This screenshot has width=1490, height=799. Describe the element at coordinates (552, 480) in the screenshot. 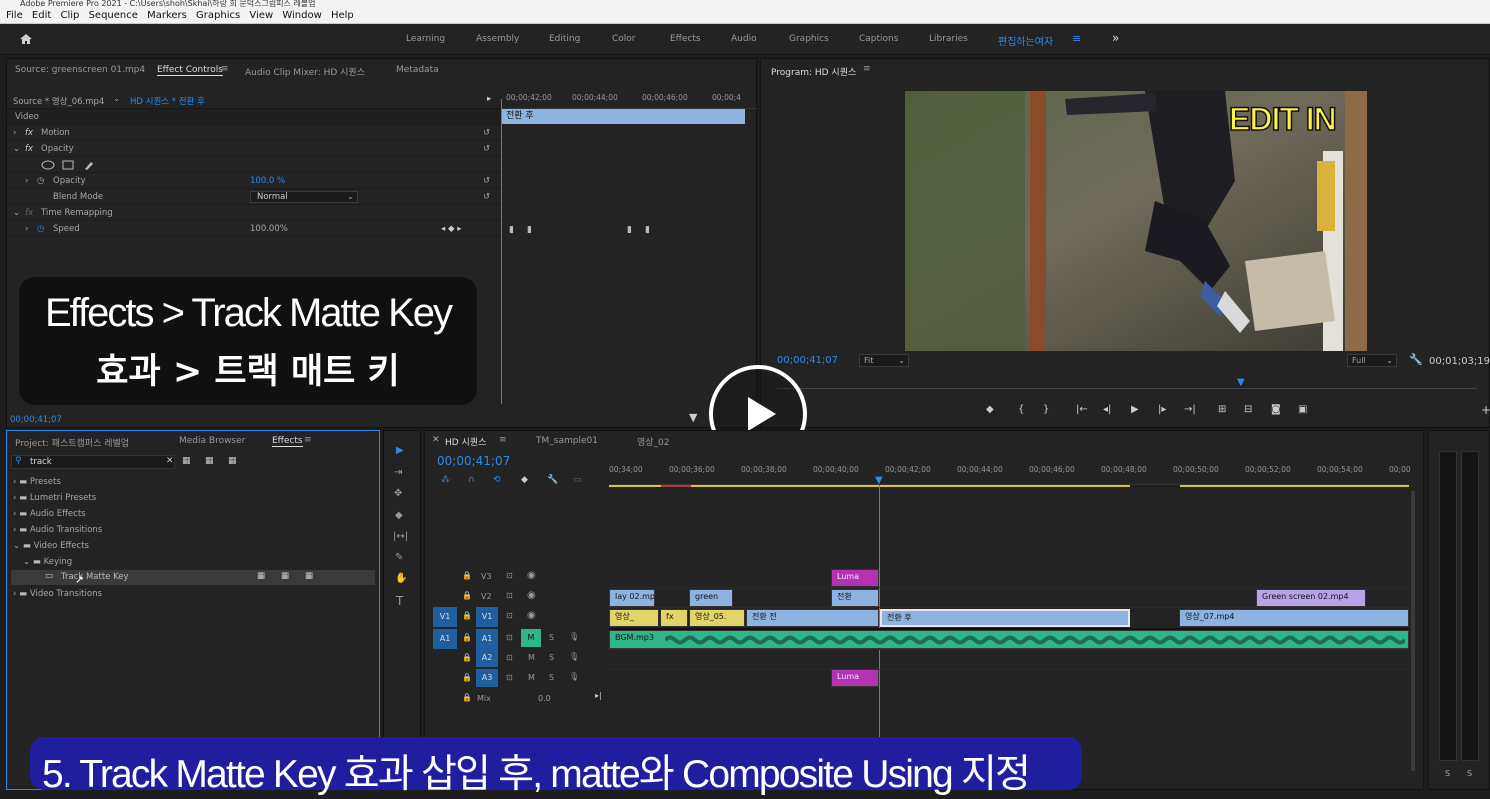

I see `timeline-settings-icon: 🔧` at that location.